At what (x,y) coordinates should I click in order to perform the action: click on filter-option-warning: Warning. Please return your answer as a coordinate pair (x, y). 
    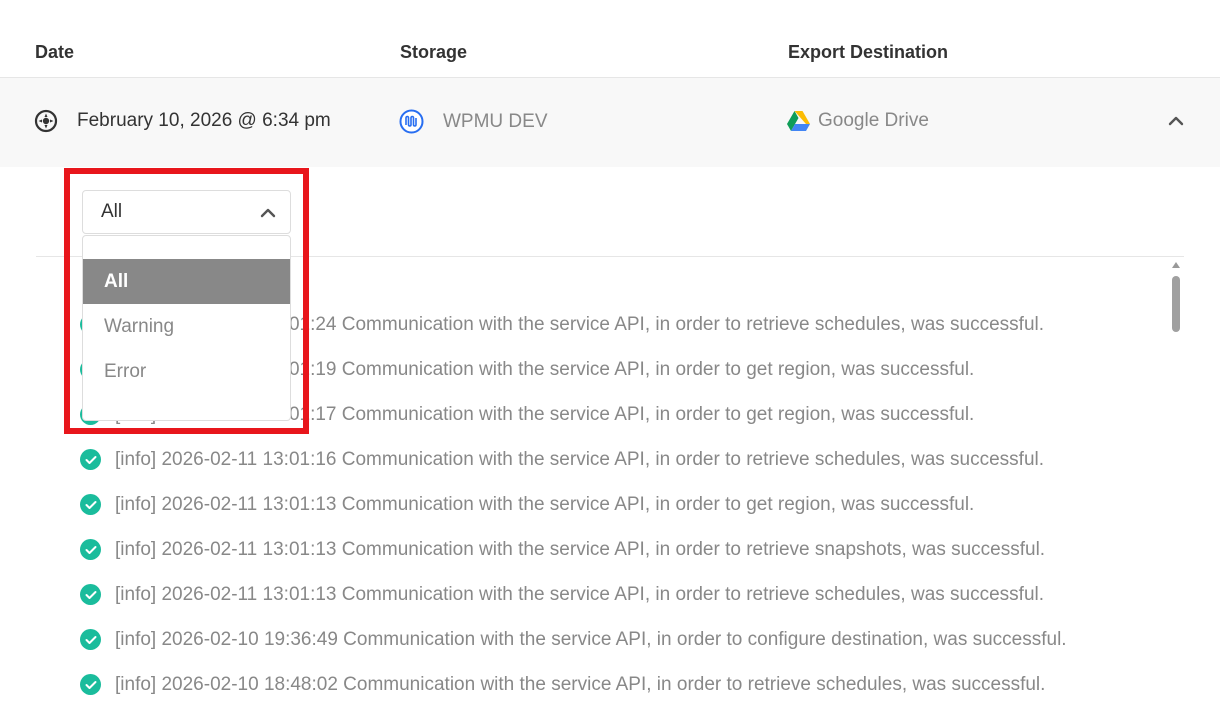
    Looking at the image, I should click on (186, 326).